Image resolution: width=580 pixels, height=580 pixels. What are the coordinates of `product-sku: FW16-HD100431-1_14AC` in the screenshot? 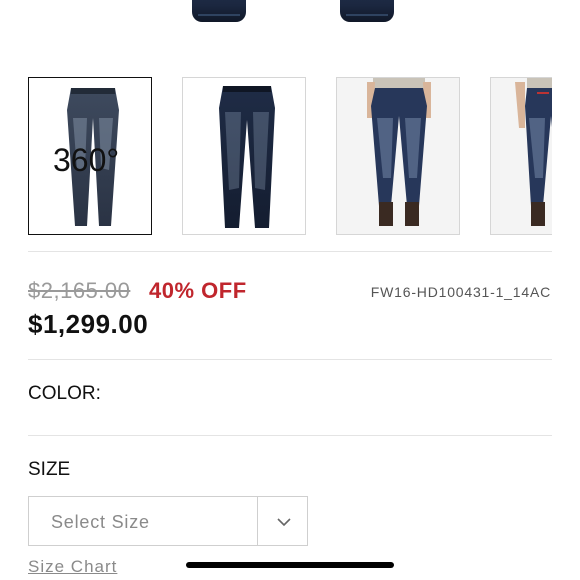 It's located at (460, 292).